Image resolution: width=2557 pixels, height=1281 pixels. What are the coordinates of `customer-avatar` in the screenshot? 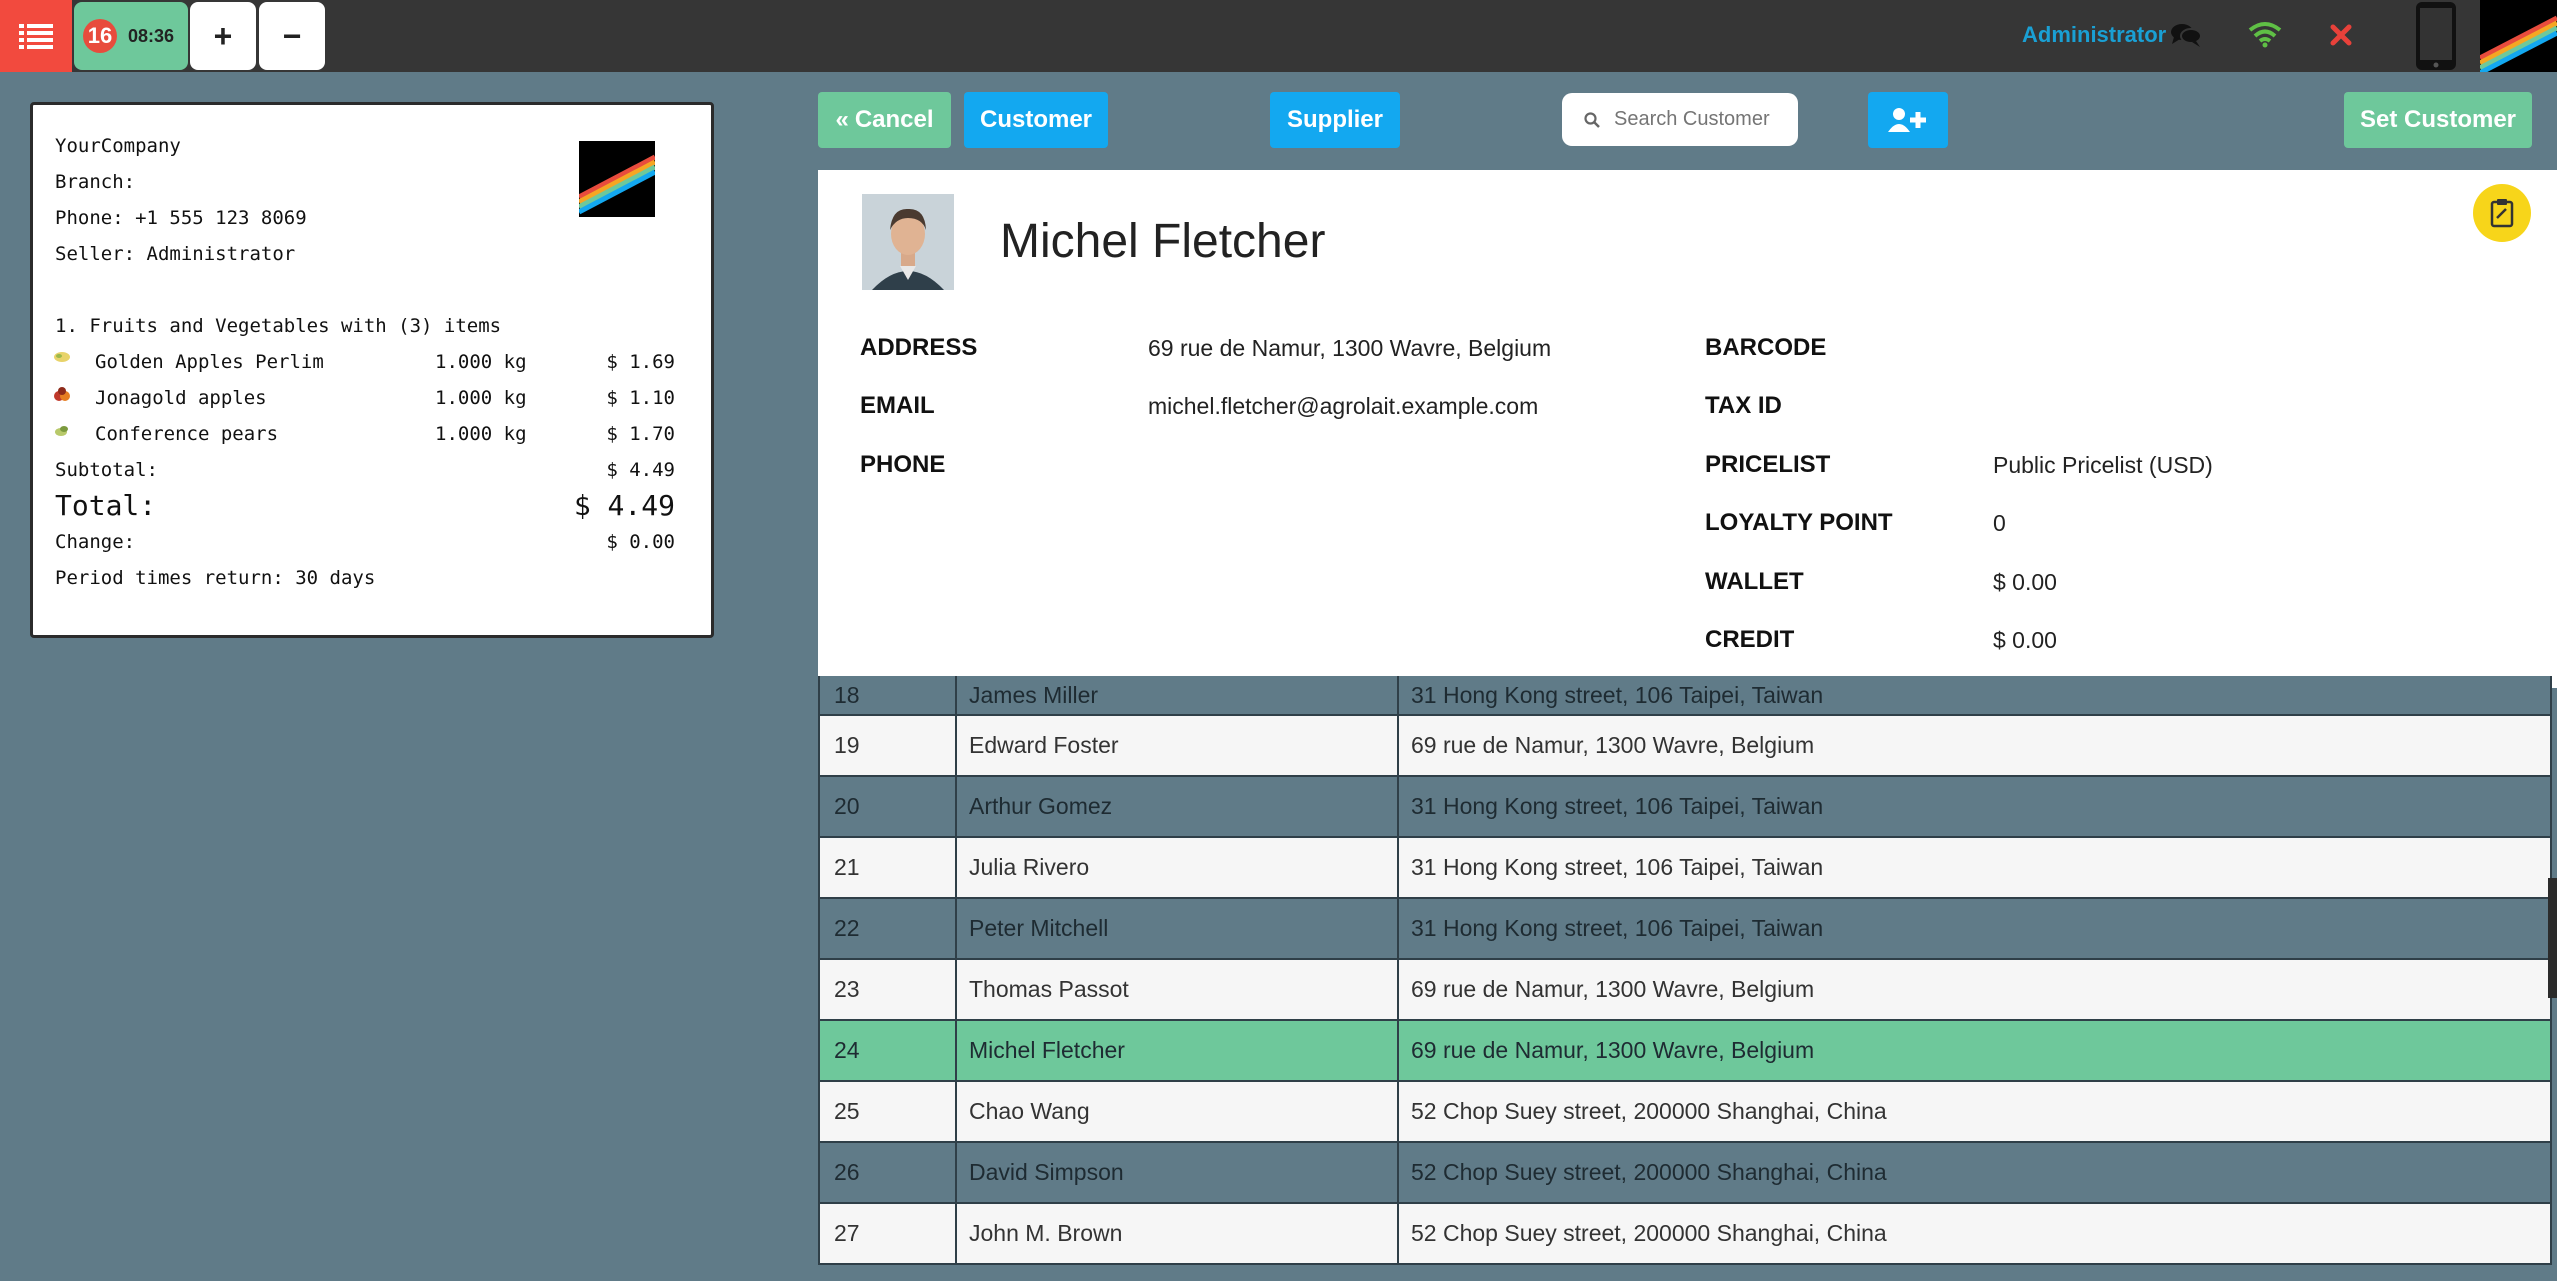 It's located at (908, 242).